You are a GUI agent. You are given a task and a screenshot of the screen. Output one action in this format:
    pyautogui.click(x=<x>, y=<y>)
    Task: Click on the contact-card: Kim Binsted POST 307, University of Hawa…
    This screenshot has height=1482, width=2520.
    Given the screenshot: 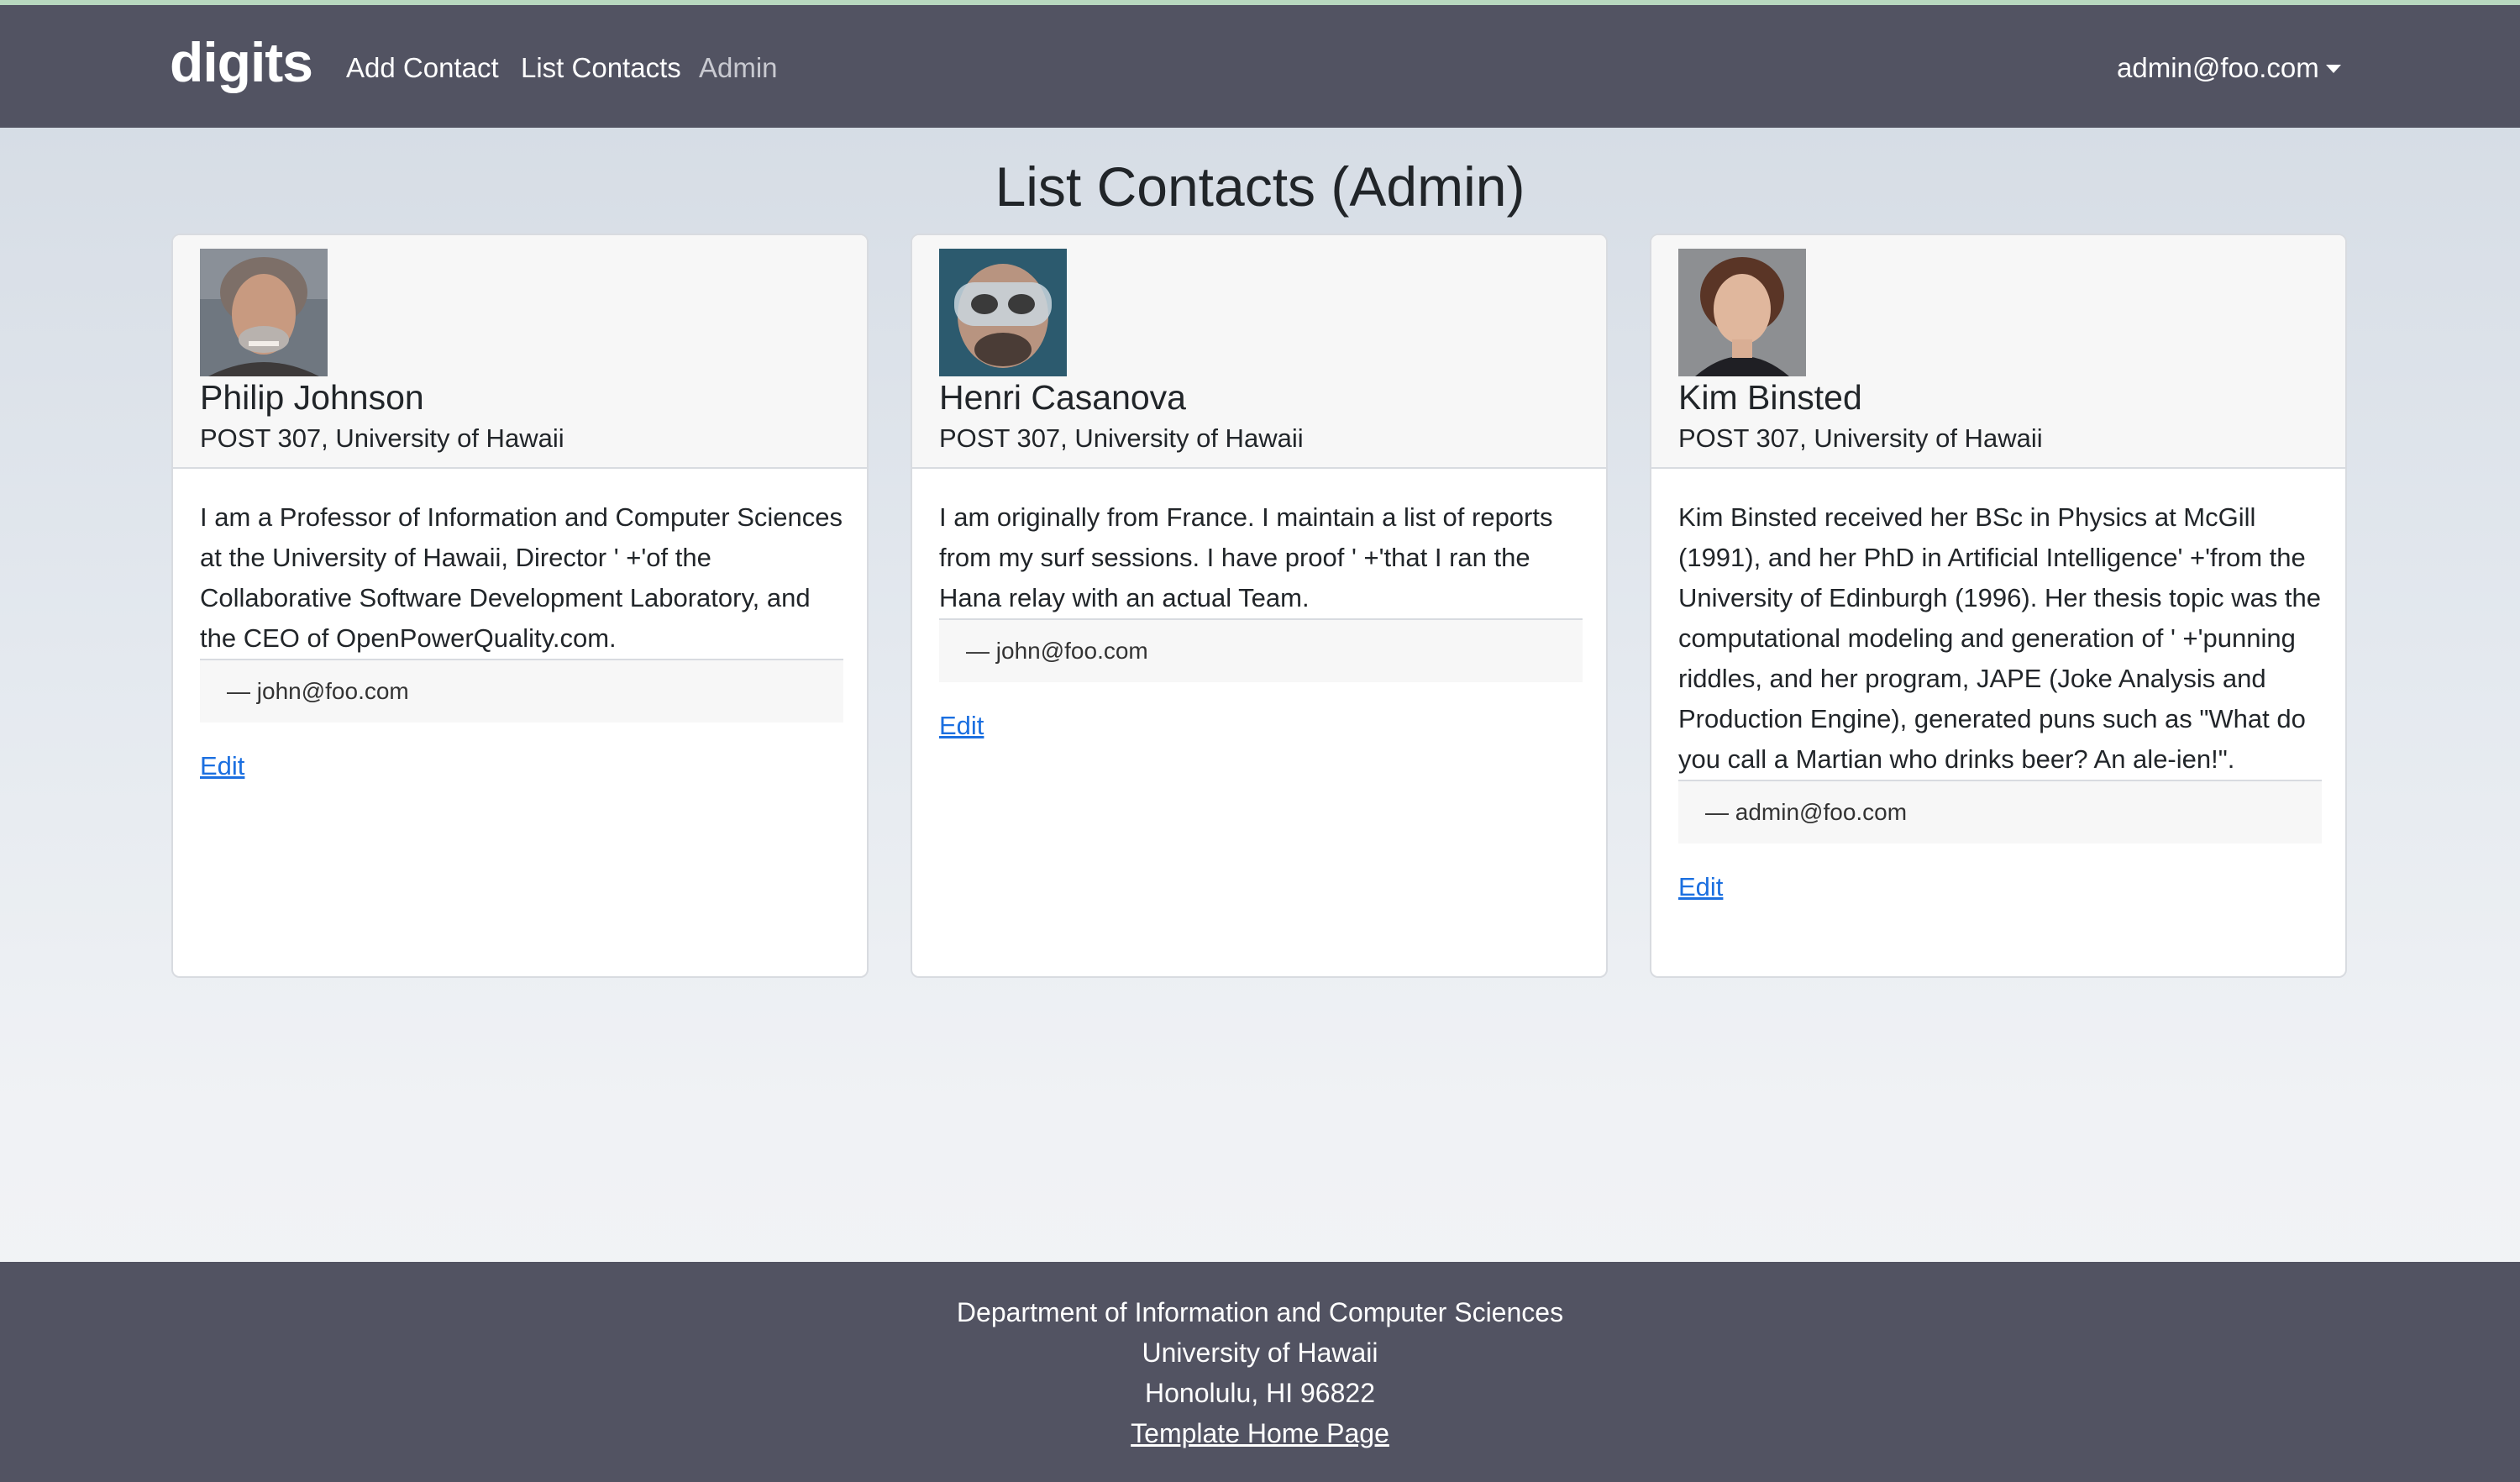 What is the action you would take?
    pyautogui.click(x=1998, y=606)
    